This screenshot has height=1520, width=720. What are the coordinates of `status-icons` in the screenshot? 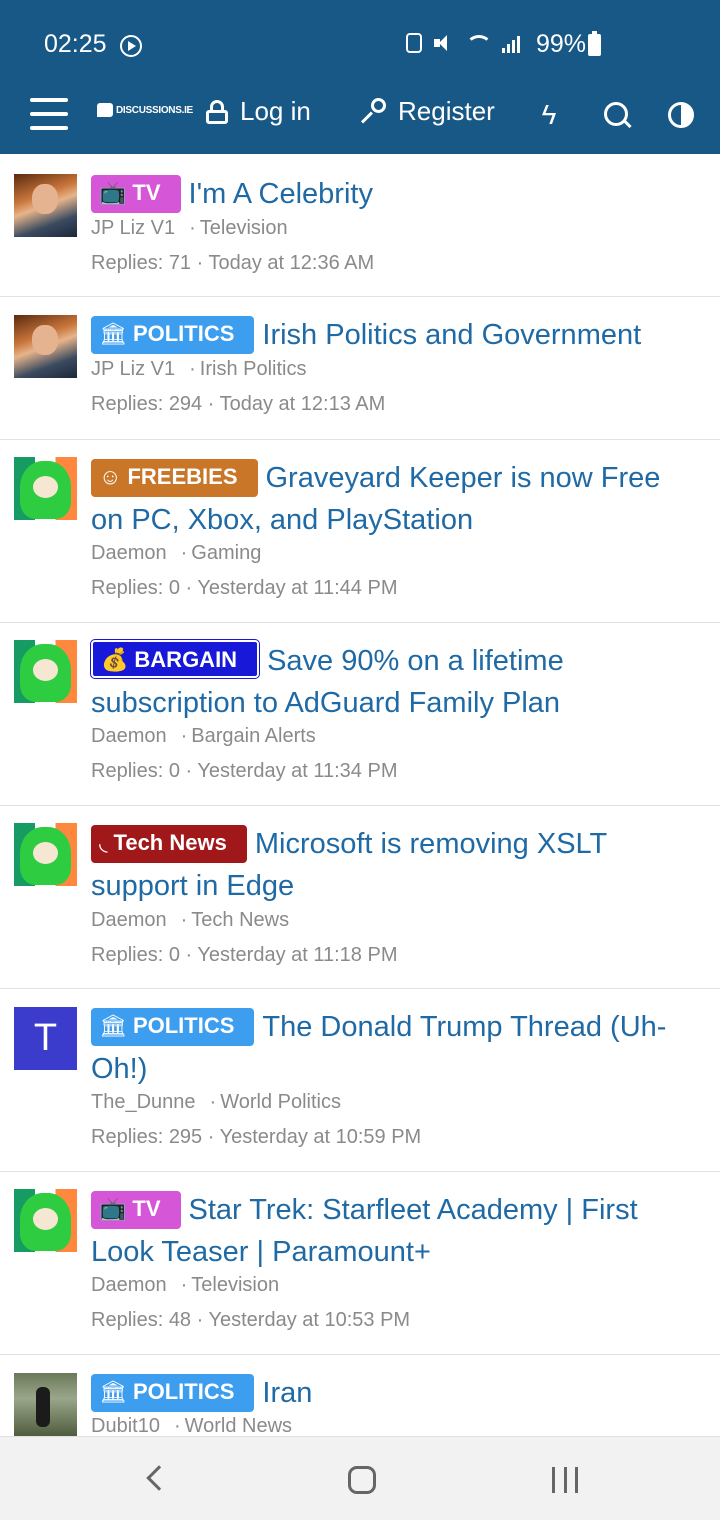 It's located at (465, 43).